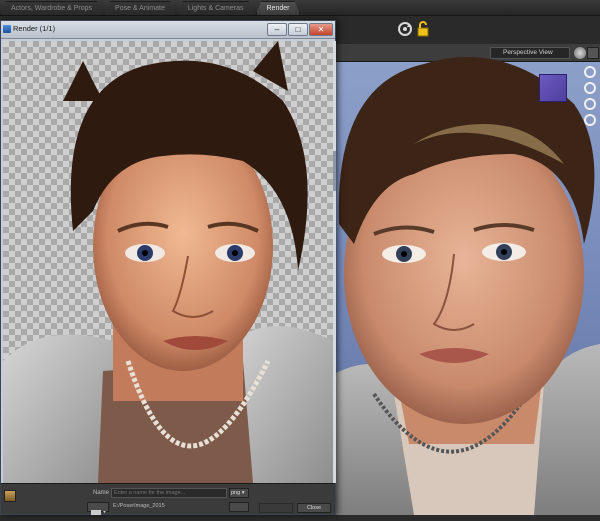 Image resolution: width=600 pixels, height=521 pixels. I want to click on name-label: Name, so click(101, 493).